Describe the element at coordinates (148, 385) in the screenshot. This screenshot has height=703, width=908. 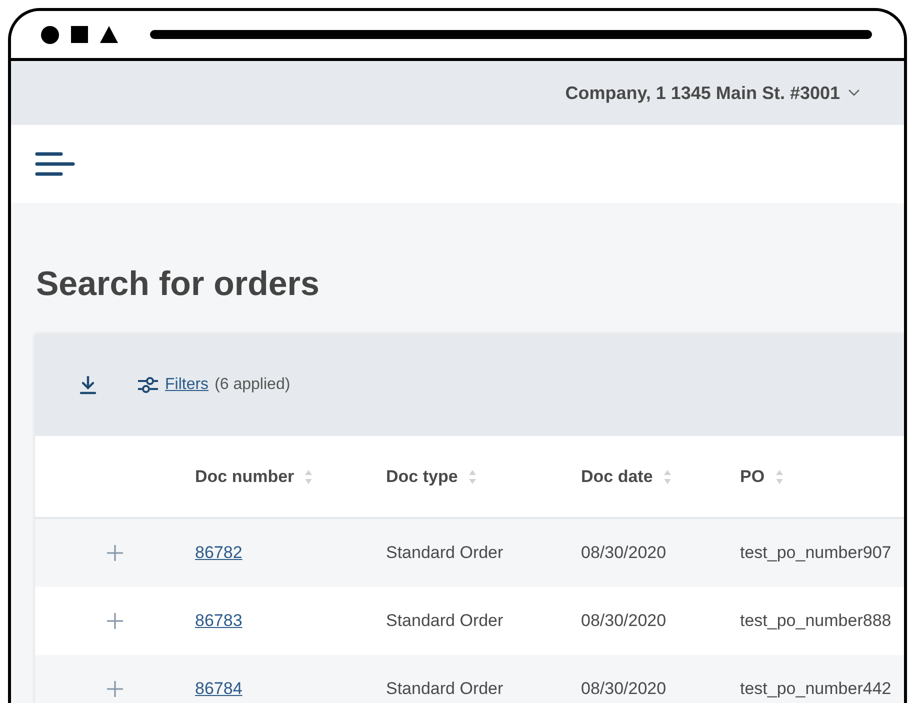
I see `filter-icon` at that location.